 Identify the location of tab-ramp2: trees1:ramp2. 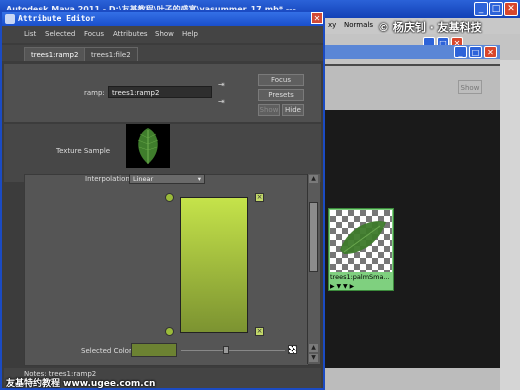
(55, 54).